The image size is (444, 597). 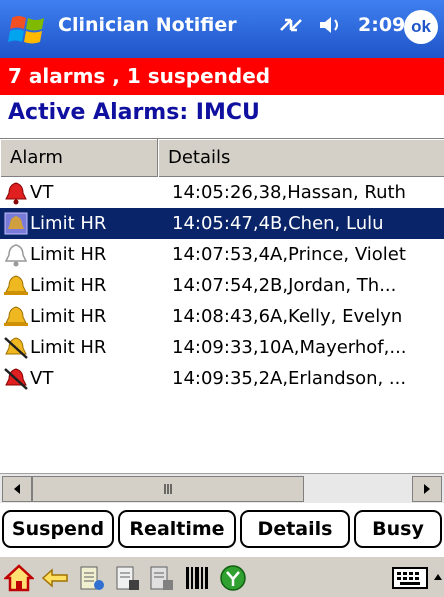 I want to click on title-bar: Clinician Notifier 2:09 ok, so click(x=222, y=29).